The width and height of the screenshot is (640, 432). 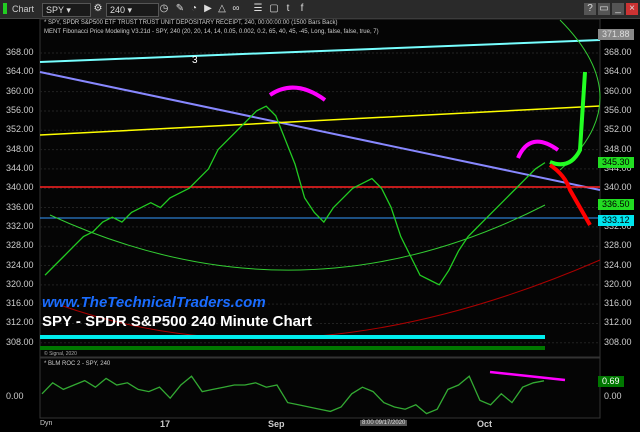 What do you see at coordinates (613, 396) in the screenshot?
I see `indicator-zero-right: 0.00` at bounding box center [613, 396].